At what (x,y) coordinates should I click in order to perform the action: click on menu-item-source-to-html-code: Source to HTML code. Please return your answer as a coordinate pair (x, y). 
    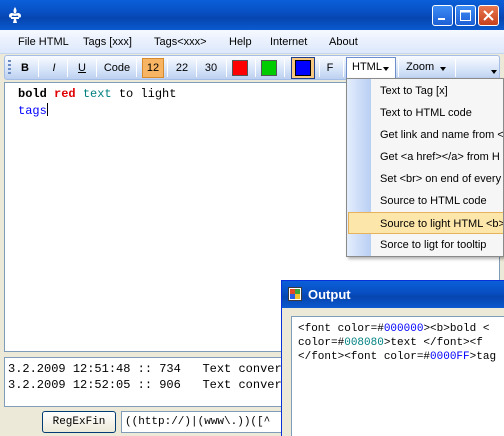
    Looking at the image, I should click on (425, 201).